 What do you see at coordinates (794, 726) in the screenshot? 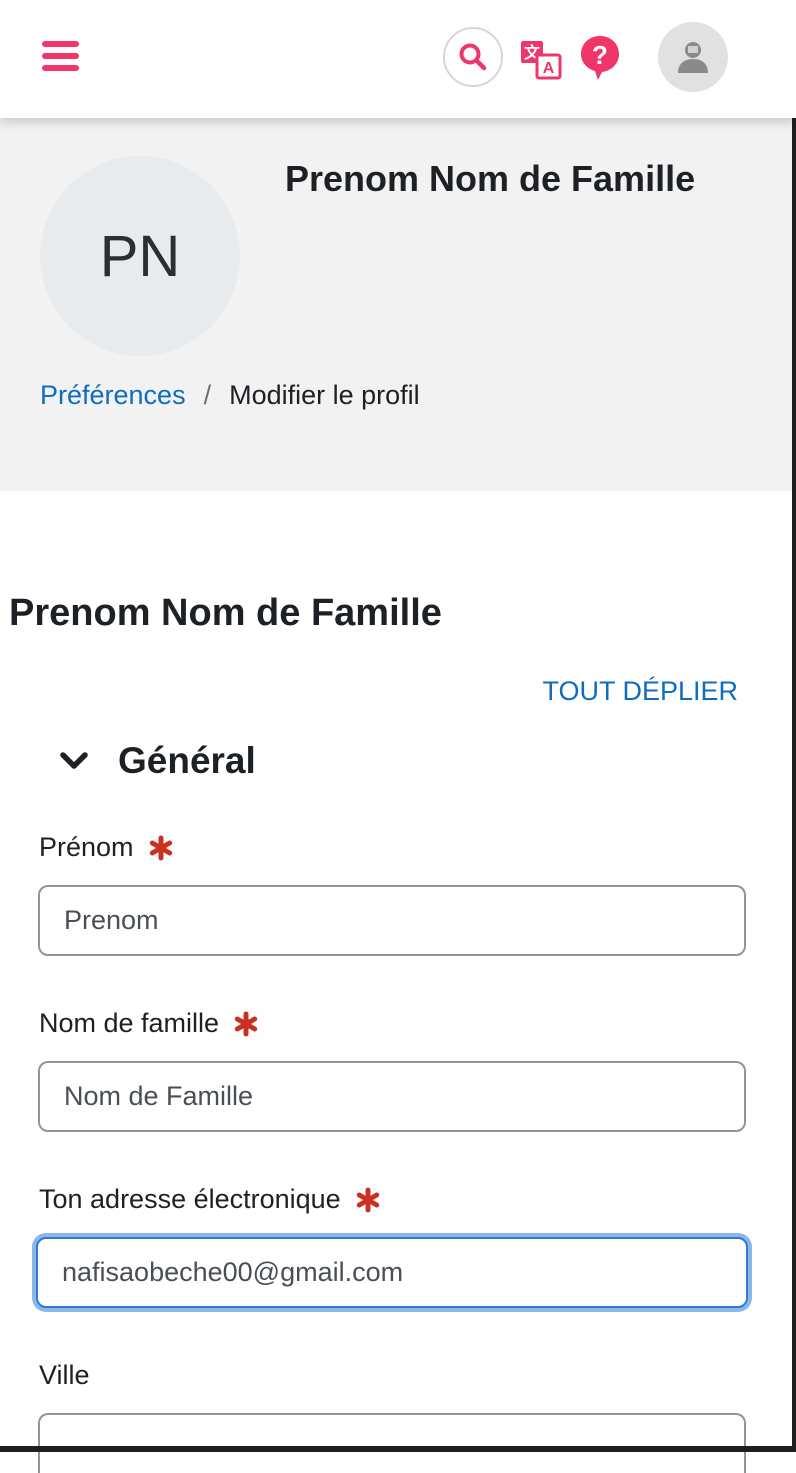
I see `window-edge-right` at bounding box center [794, 726].